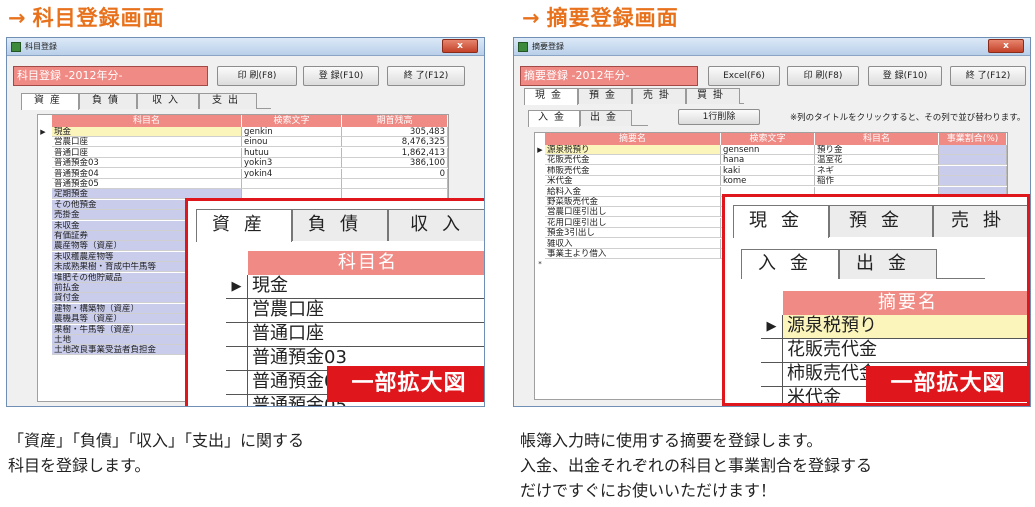  I want to click on column-header-account: 科目名, so click(877, 139).